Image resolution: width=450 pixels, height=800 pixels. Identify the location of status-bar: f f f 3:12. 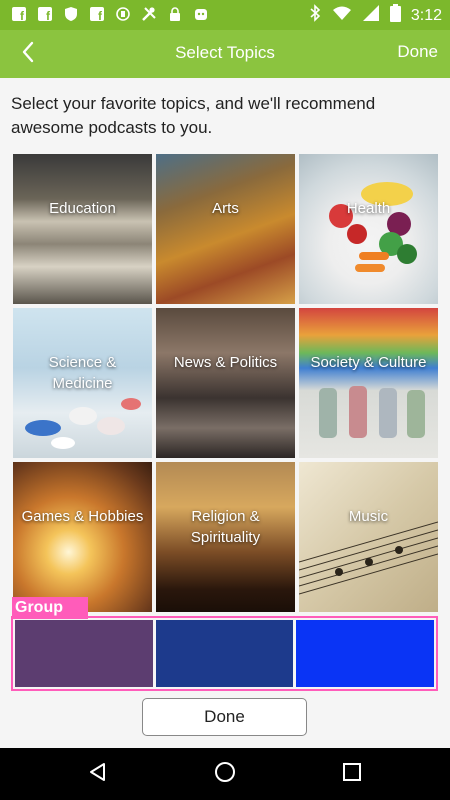
(225, 15).